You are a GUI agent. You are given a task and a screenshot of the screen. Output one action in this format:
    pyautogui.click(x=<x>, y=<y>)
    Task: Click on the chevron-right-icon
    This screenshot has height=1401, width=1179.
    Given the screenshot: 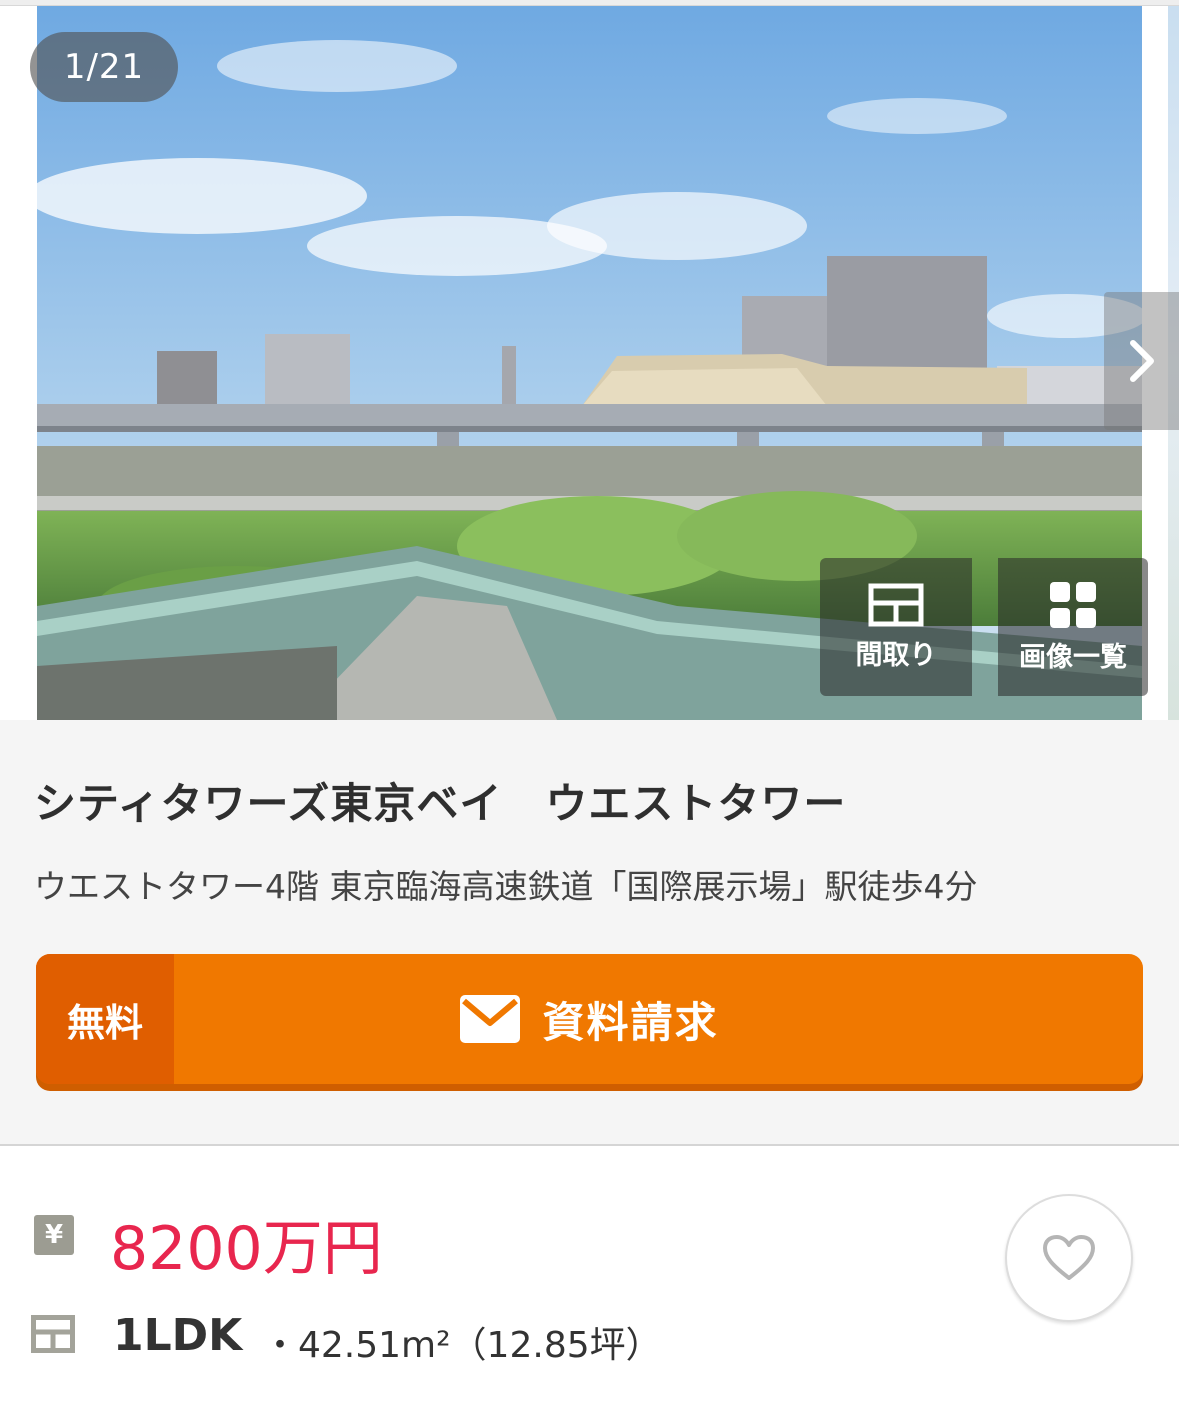 What is the action you would take?
    pyautogui.click(x=1141, y=361)
    